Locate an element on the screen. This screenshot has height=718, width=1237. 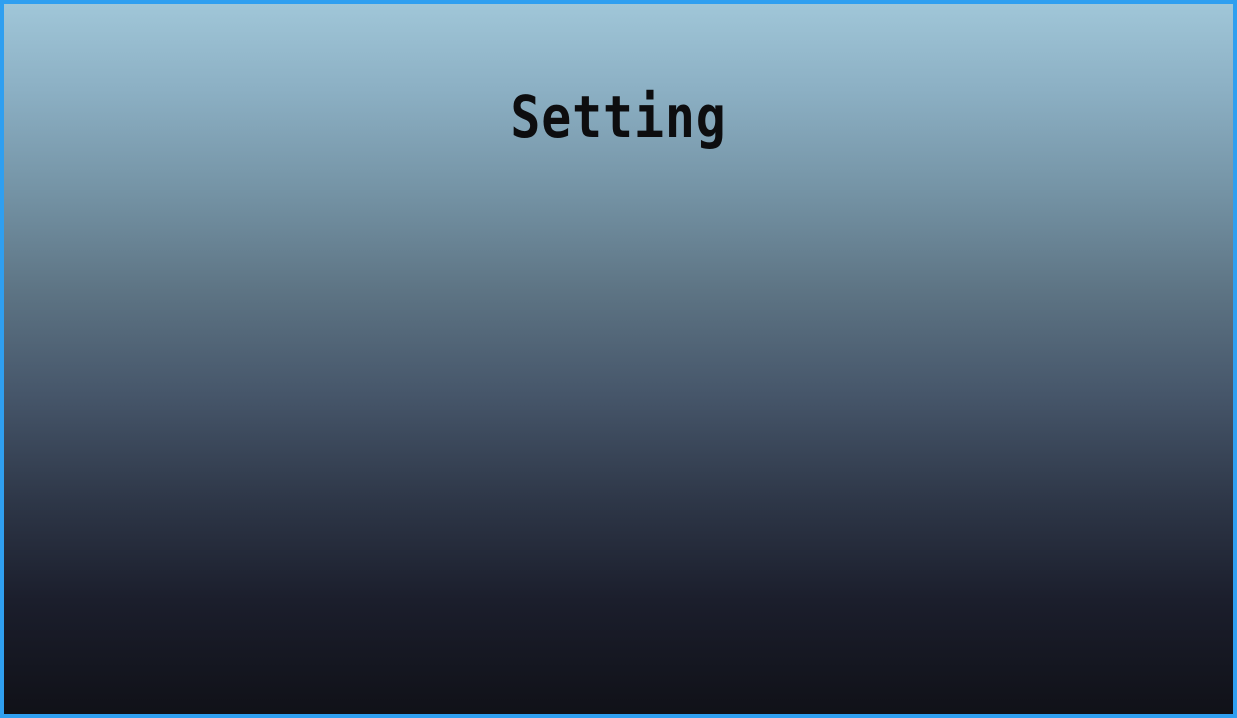
page-title: Setting is located at coordinates (618, 117).